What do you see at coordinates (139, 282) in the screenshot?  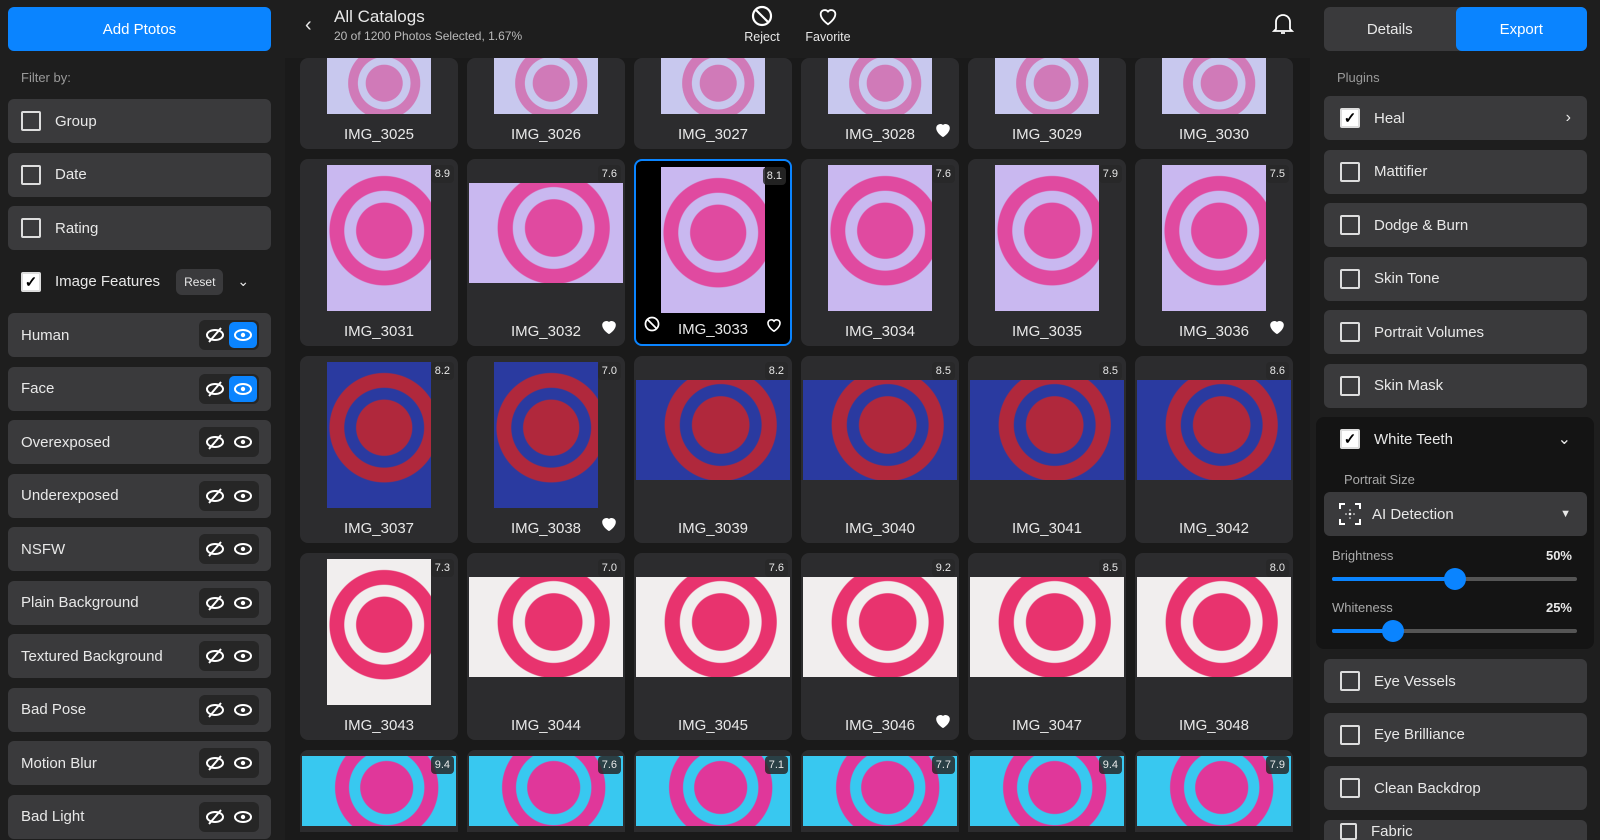 I see `filter-image-features: ✓ Image Features Reset ⌄` at bounding box center [139, 282].